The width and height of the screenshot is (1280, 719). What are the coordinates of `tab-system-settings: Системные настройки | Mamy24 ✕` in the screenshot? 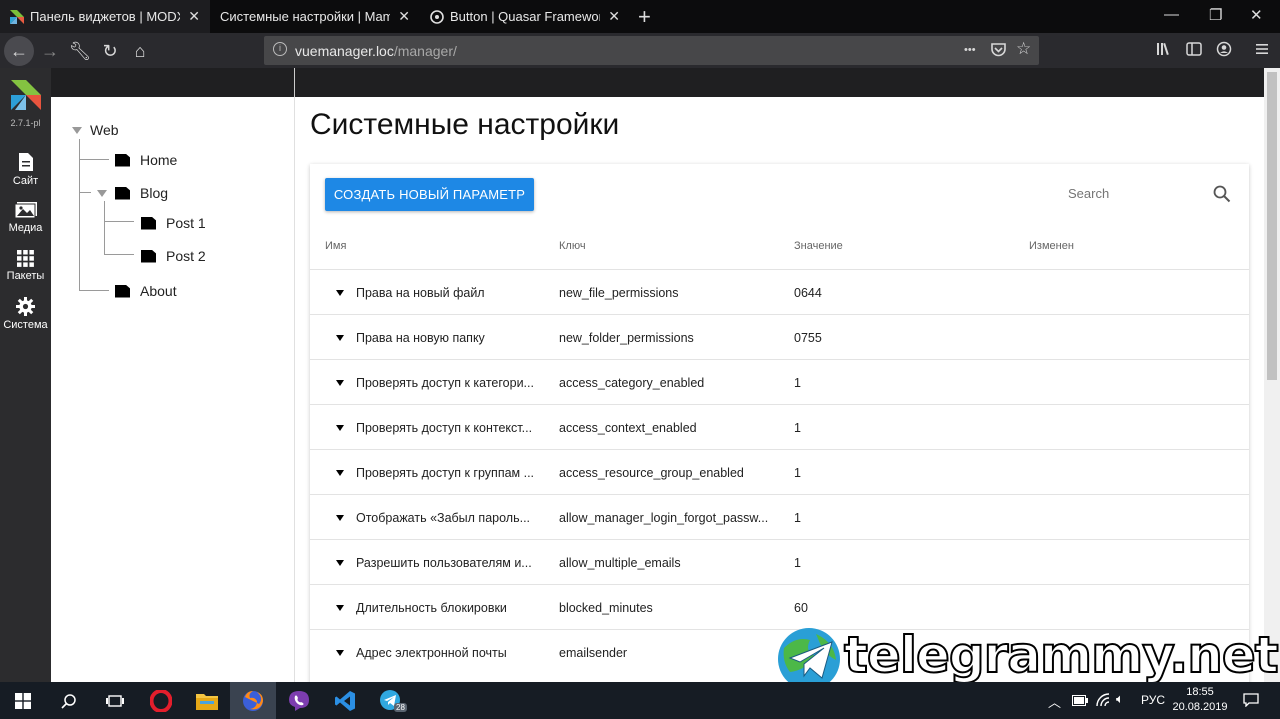 It's located at (315, 16).